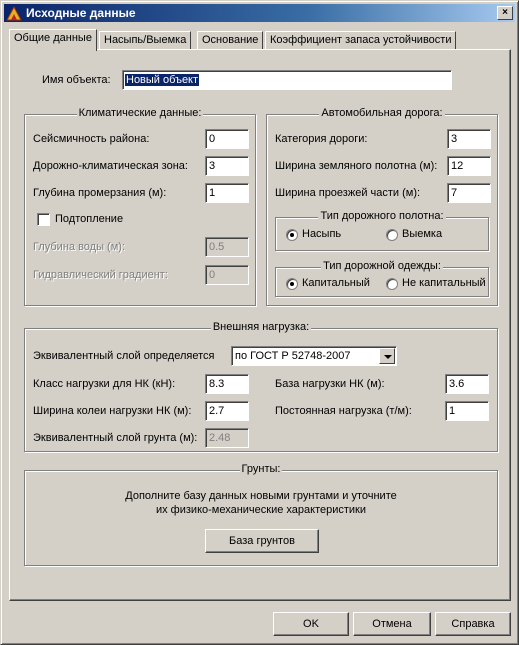 Image resolution: width=519 pixels, height=645 pixels. What do you see at coordinates (392, 284) in the screenshot?
I see `non-capital-radio` at bounding box center [392, 284].